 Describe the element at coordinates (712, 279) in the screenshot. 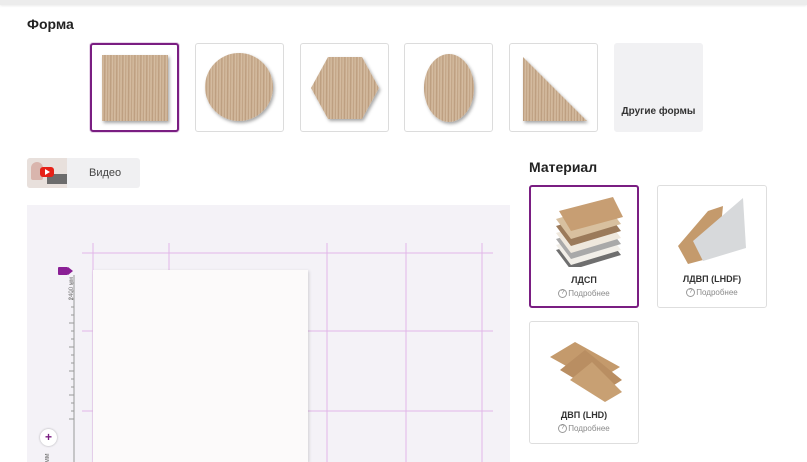

I see `material-name-ldvp: ЛДВП (LHDF)` at that location.